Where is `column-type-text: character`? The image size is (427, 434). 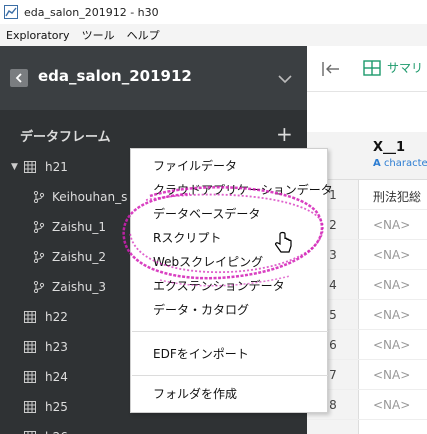
column-type-text: character is located at coordinates (405, 163).